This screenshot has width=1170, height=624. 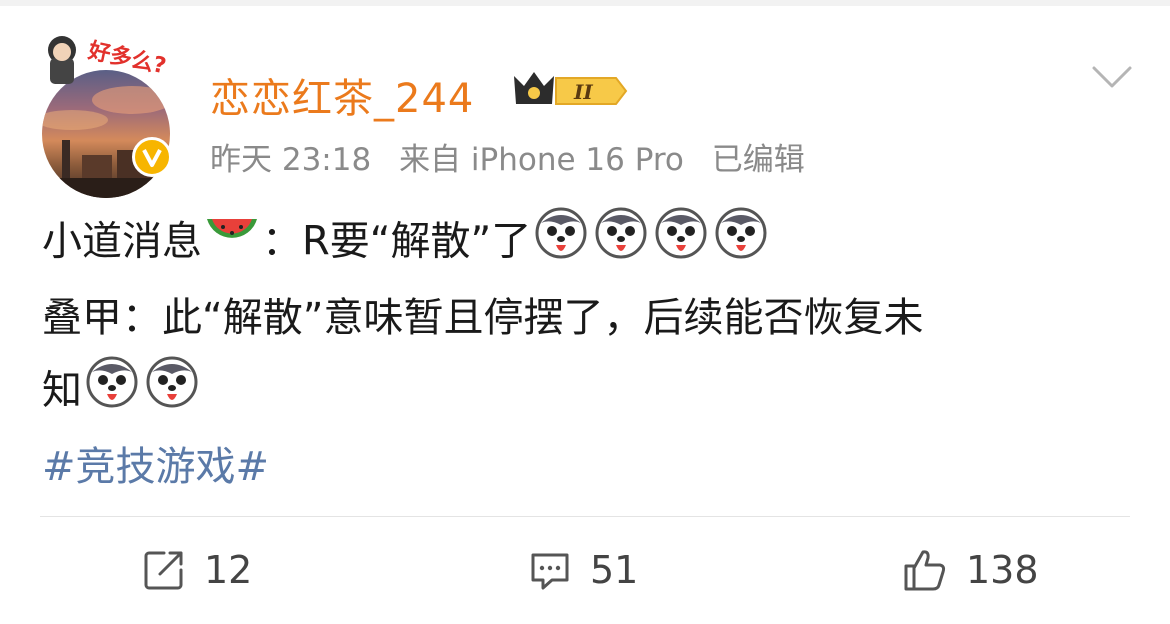 What do you see at coordinates (614, 570) in the screenshot?
I see `comment-count: 51` at bounding box center [614, 570].